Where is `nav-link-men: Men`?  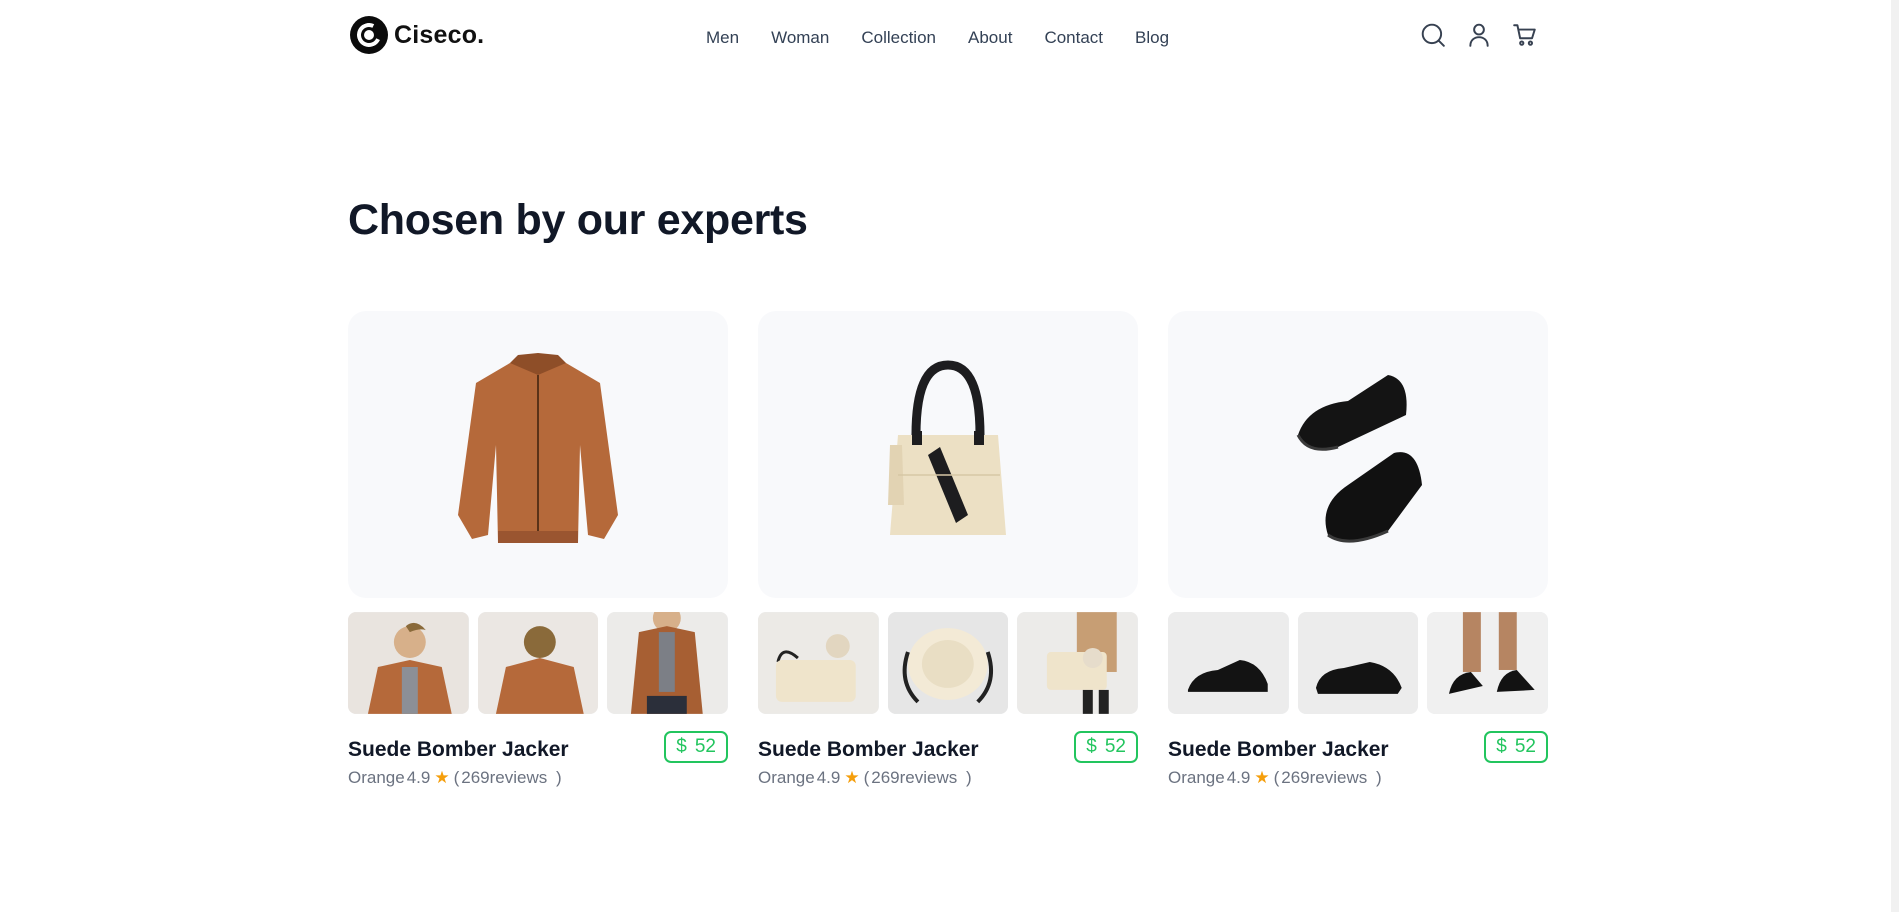 nav-link-men: Men is located at coordinates (722, 38).